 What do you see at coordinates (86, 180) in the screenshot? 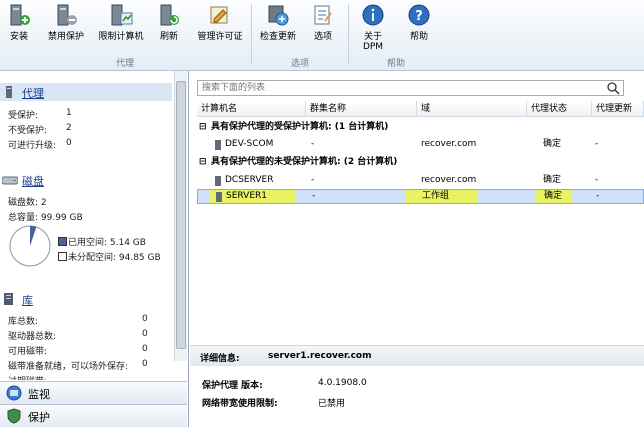
I see `disks-section-header: 磁盘` at bounding box center [86, 180].